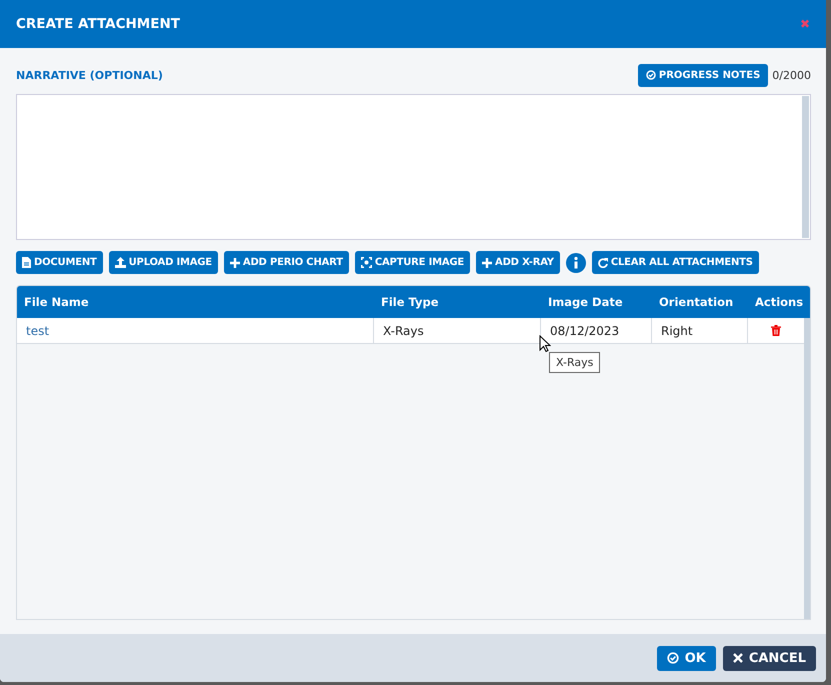 The height and width of the screenshot is (685, 831). Describe the element at coordinates (195, 330) in the screenshot. I see `file-link: test` at that location.